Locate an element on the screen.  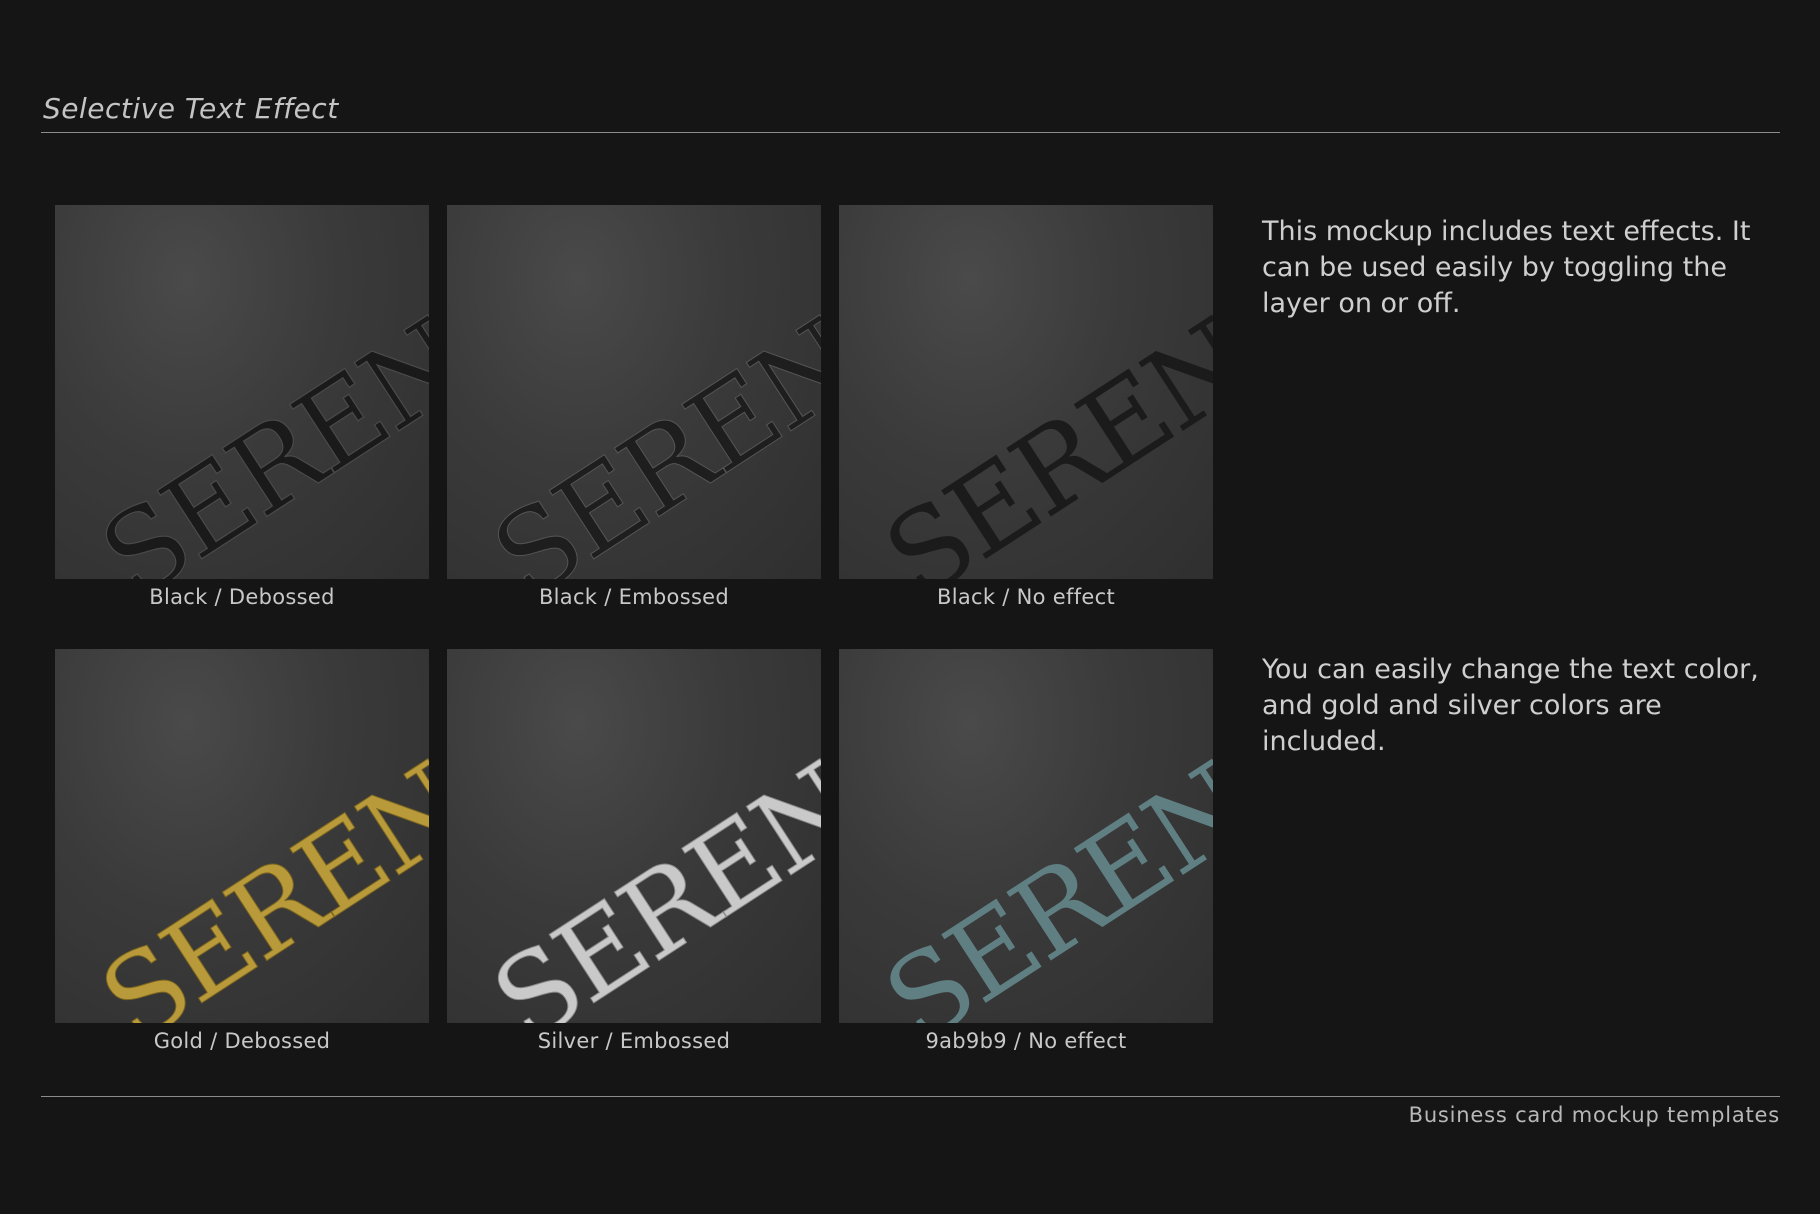
page-title: Selective Text Effect is located at coordinates (191, 108).